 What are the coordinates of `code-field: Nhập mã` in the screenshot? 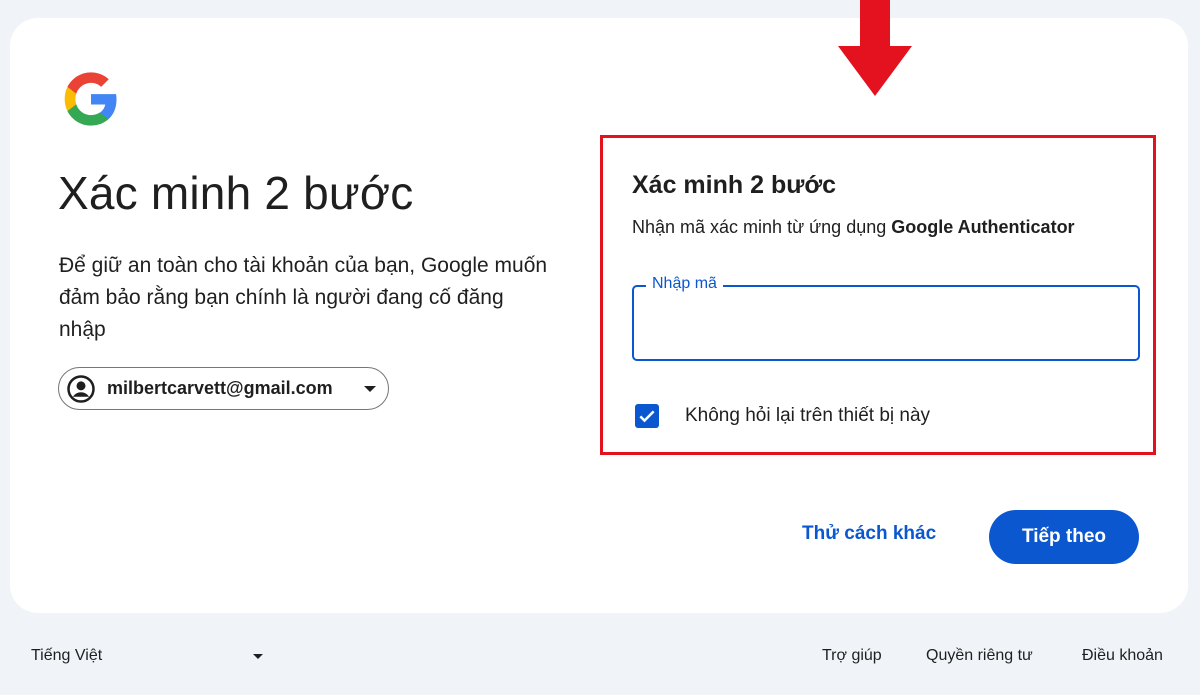 It's located at (886, 318).